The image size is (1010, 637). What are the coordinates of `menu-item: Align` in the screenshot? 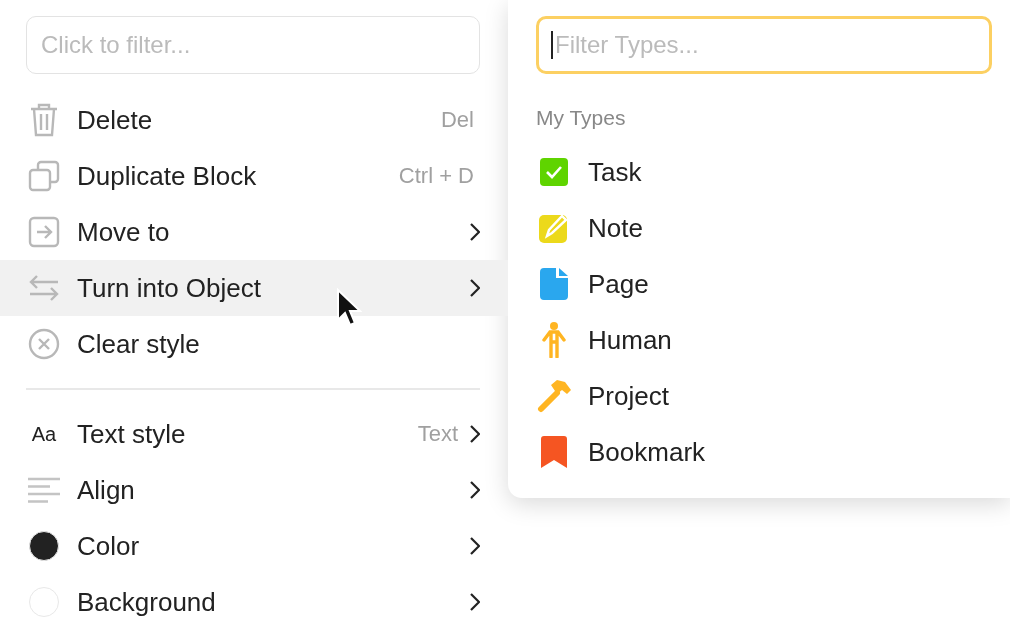 It's located at (254, 490).